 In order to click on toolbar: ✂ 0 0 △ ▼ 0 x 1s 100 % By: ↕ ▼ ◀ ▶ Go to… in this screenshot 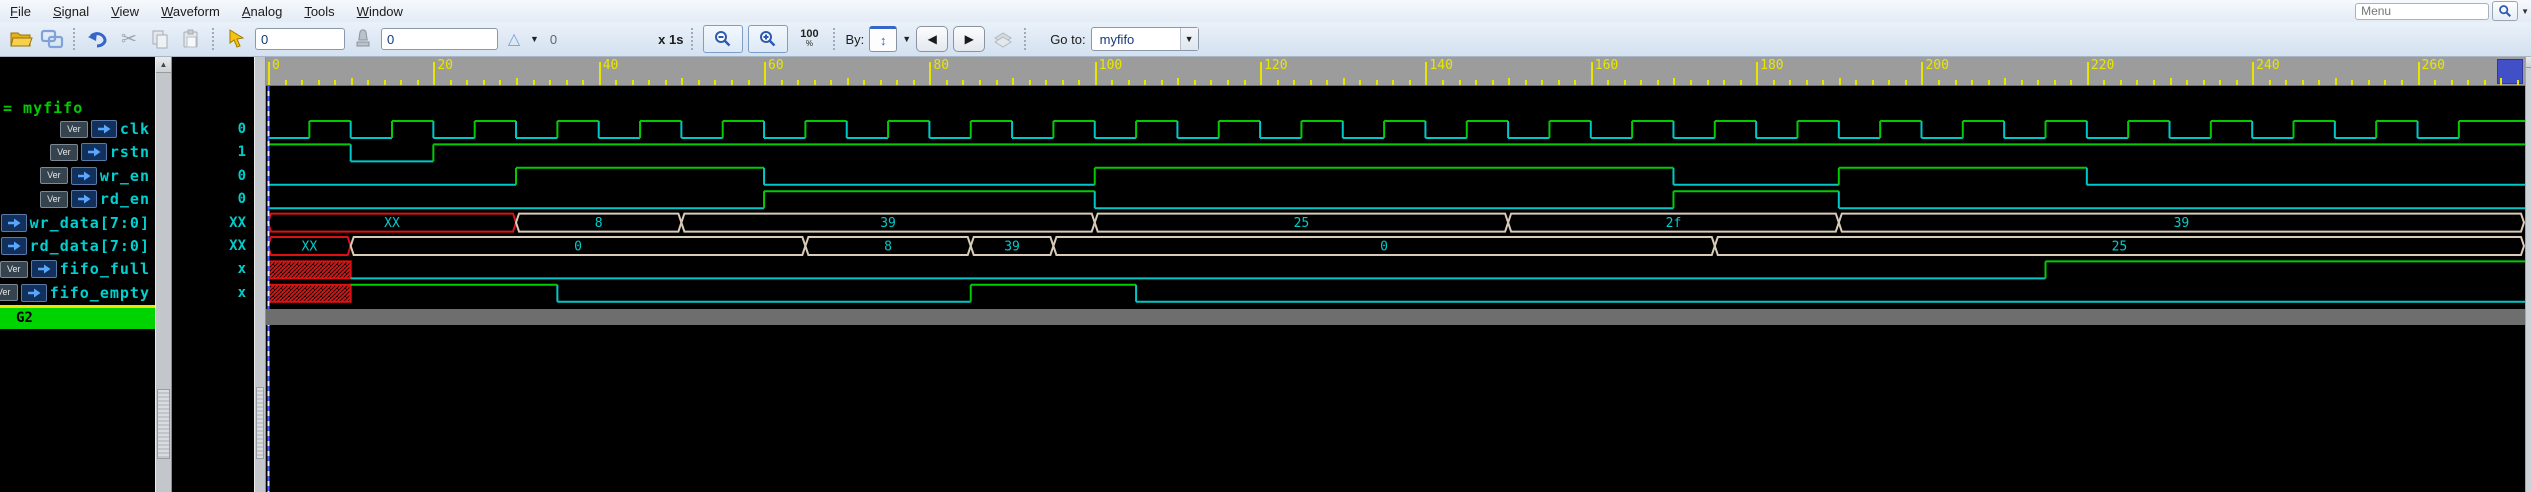, I will do `click(1265, 39)`.